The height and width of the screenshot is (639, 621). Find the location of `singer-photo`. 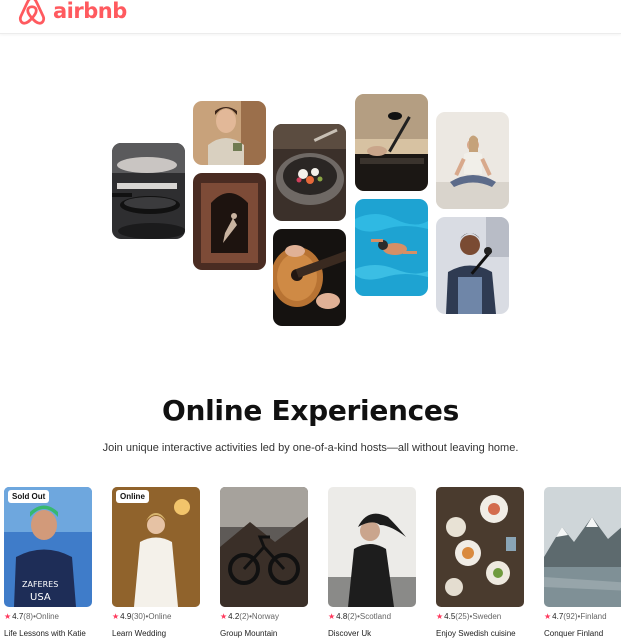

singer-photo is located at coordinates (472, 265).